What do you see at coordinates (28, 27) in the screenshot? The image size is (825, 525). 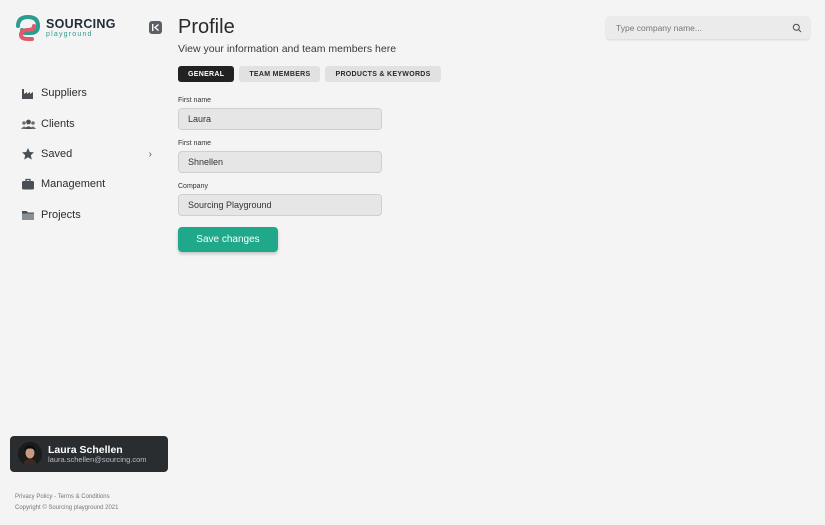 I see `logo-icon` at bounding box center [28, 27].